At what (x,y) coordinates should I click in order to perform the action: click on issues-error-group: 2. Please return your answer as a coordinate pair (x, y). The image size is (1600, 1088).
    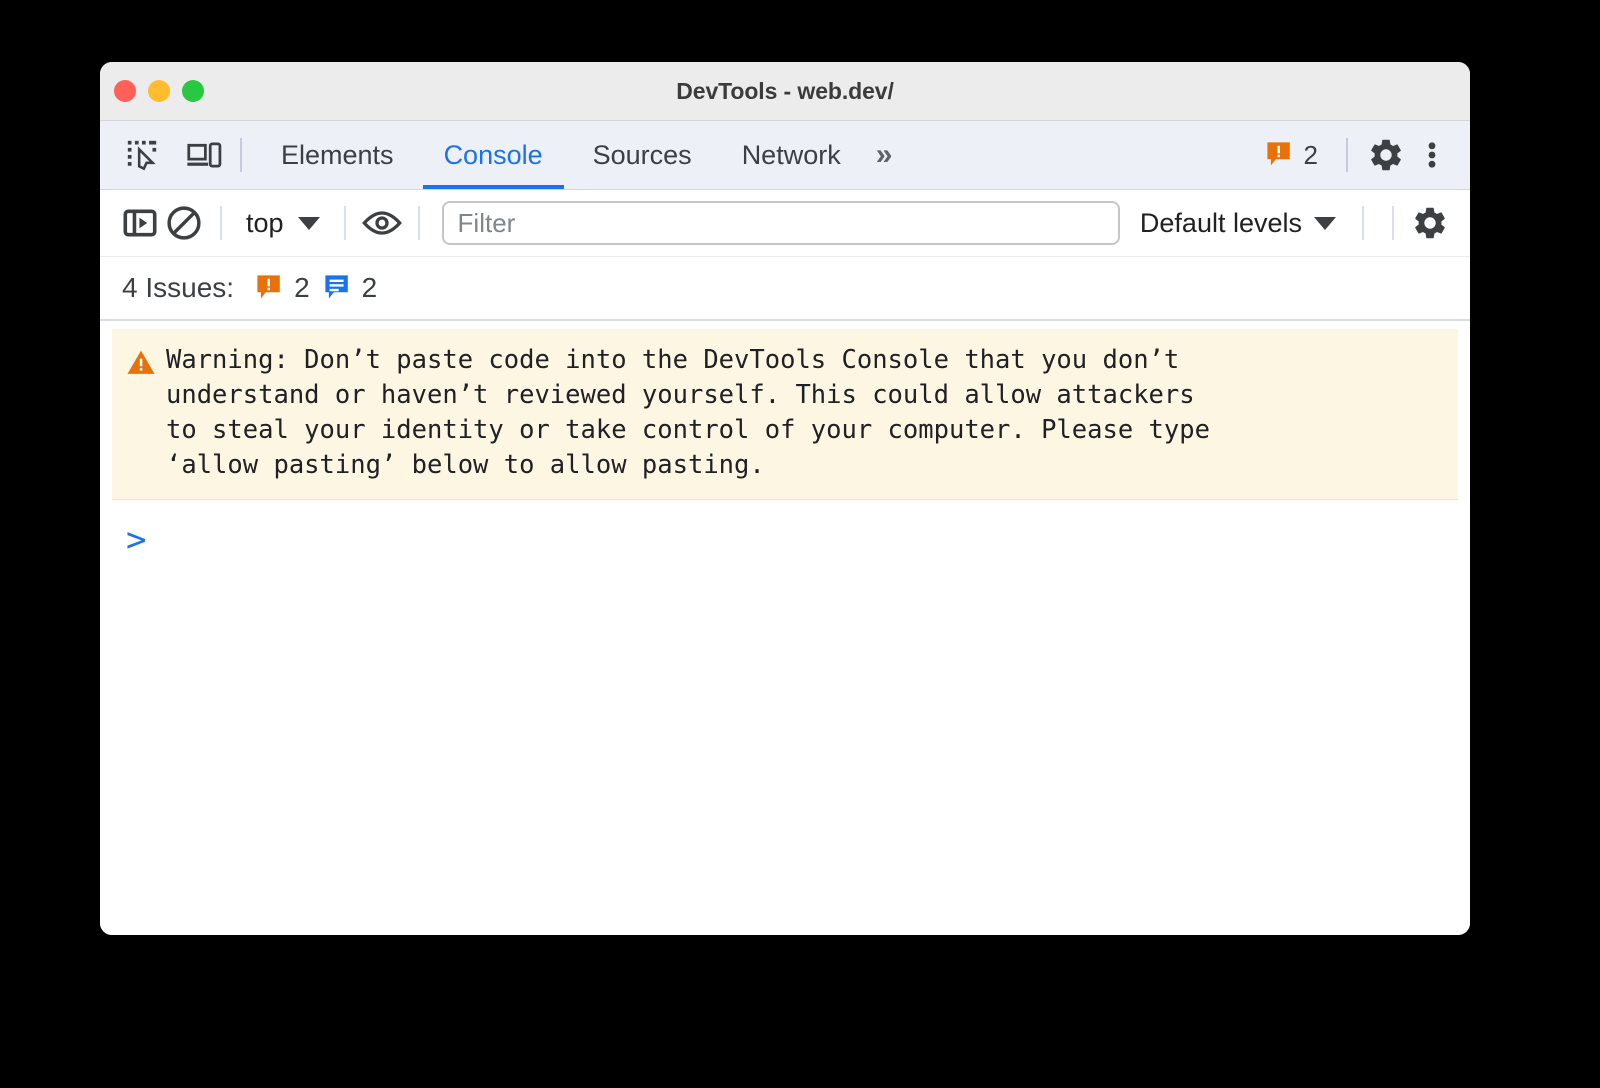
    Looking at the image, I should click on (283, 288).